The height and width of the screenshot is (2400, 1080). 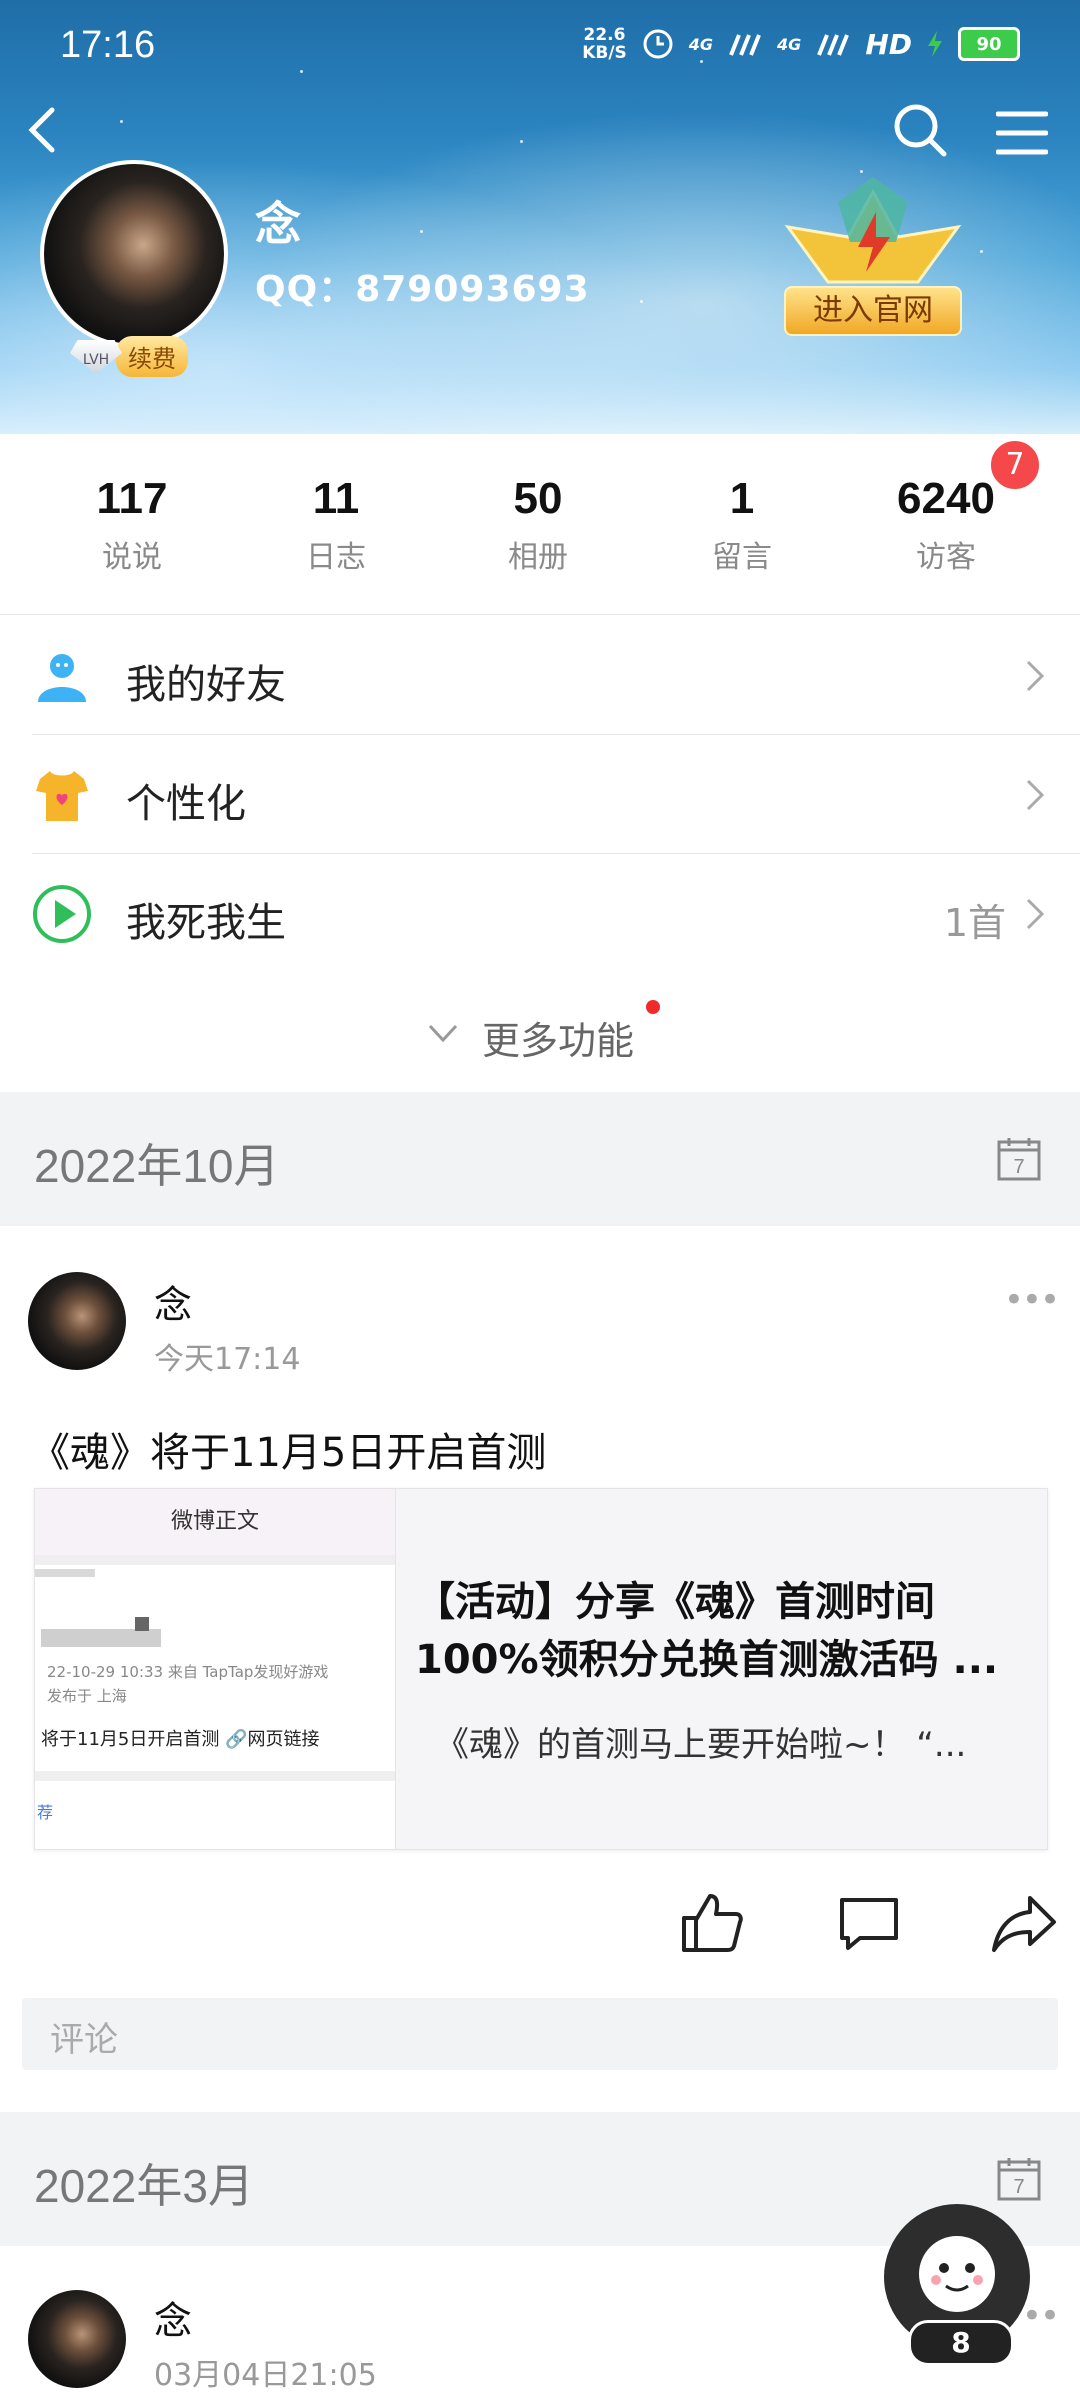 What do you see at coordinates (961, 2343) in the screenshot?
I see `assistant-count-badge: 8` at bounding box center [961, 2343].